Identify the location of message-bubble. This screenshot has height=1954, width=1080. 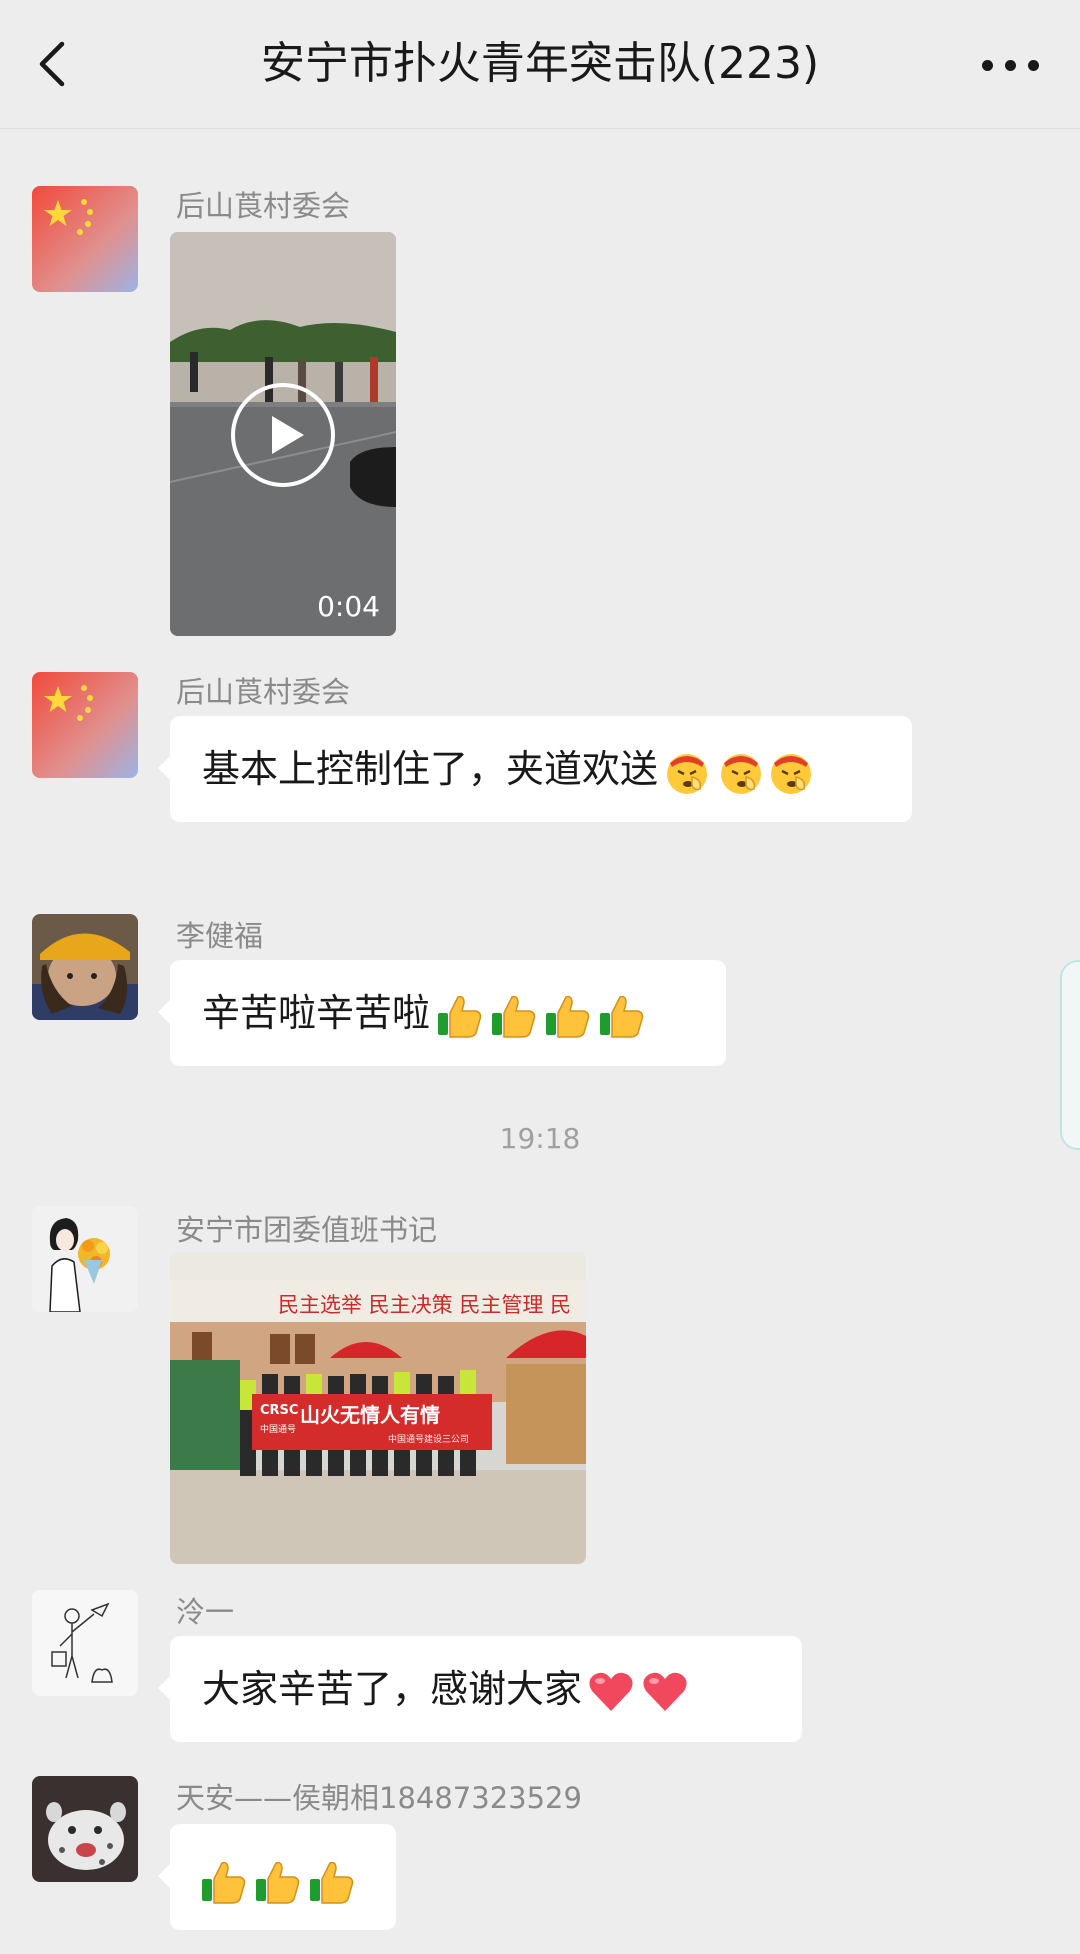
(277, 1877).